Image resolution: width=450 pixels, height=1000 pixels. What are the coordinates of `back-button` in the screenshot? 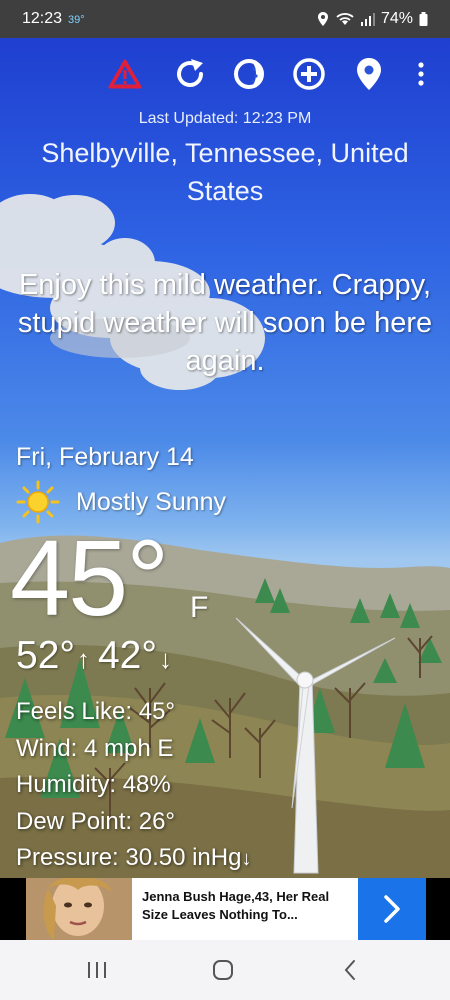 It's located at (350, 970).